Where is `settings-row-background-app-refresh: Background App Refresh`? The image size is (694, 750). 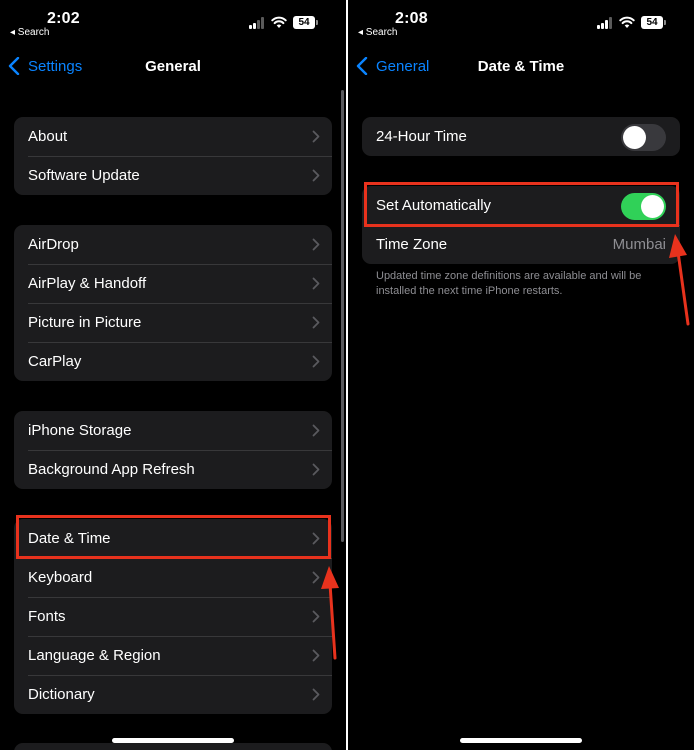
settings-row-background-app-refresh: Background App Refresh is located at coordinates (173, 469).